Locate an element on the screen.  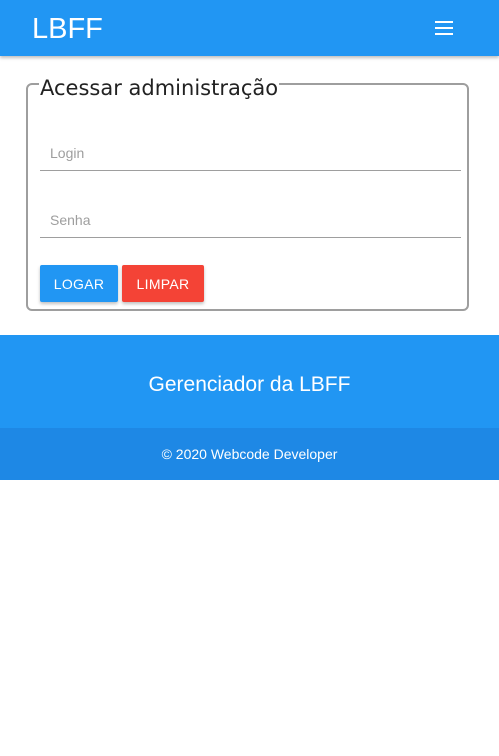
limpar-button: LIMPAR is located at coordinates (163, 283).